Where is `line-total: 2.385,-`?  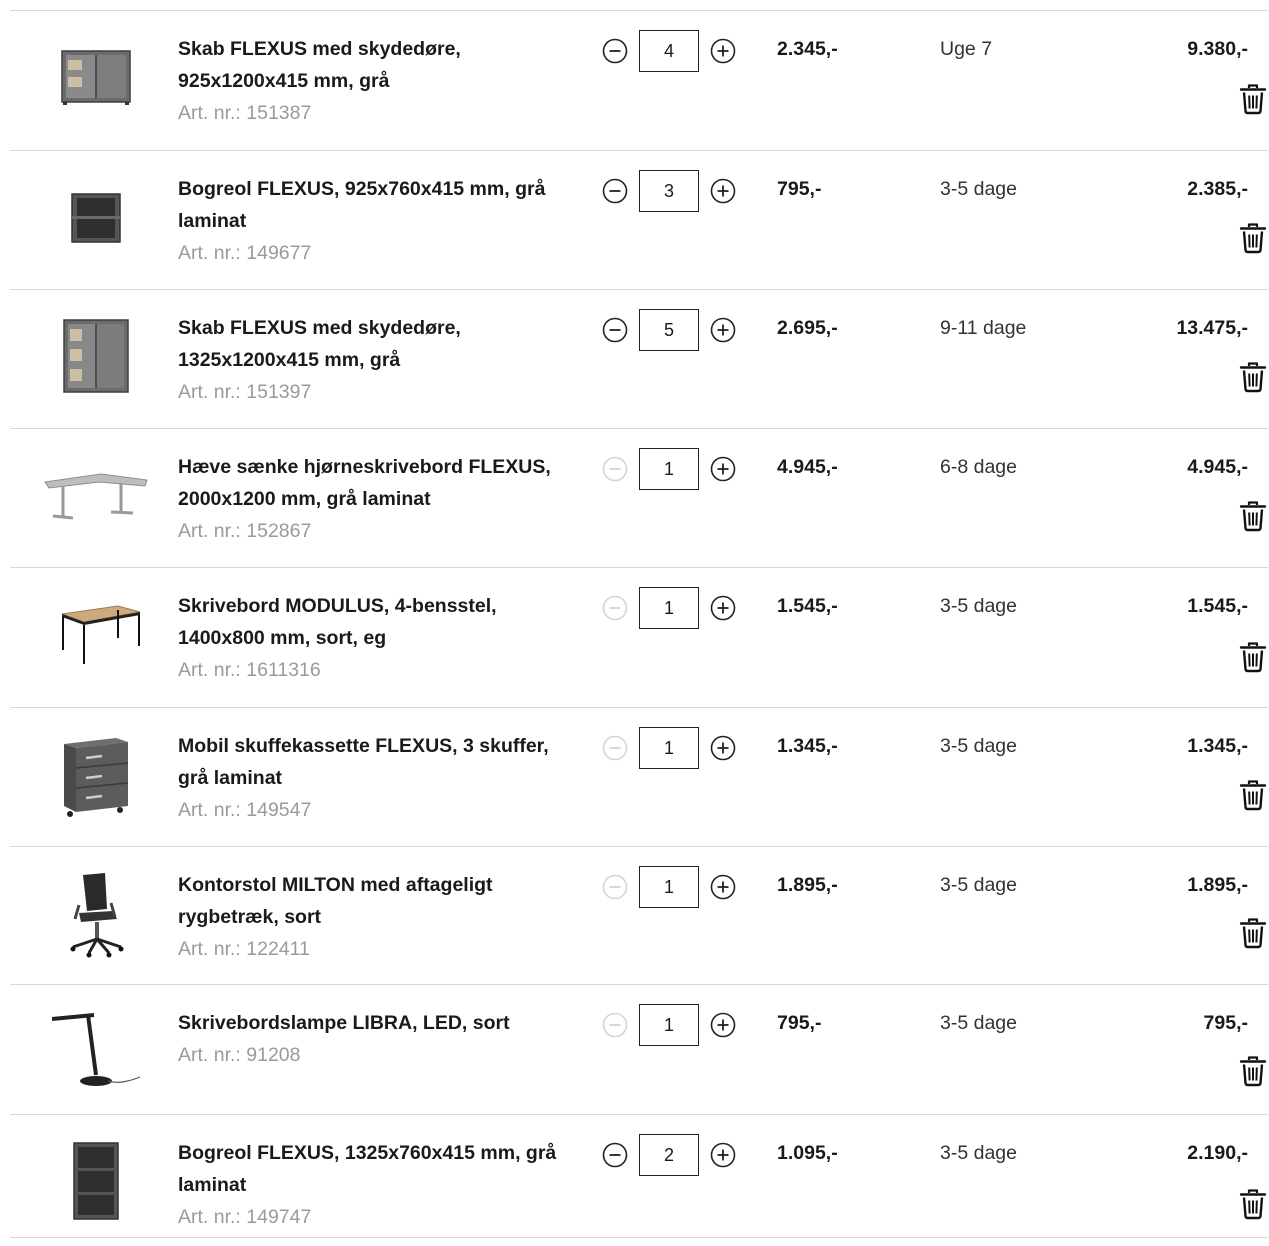
line-total: 2.385,- is located at coordinates (1217, 189).